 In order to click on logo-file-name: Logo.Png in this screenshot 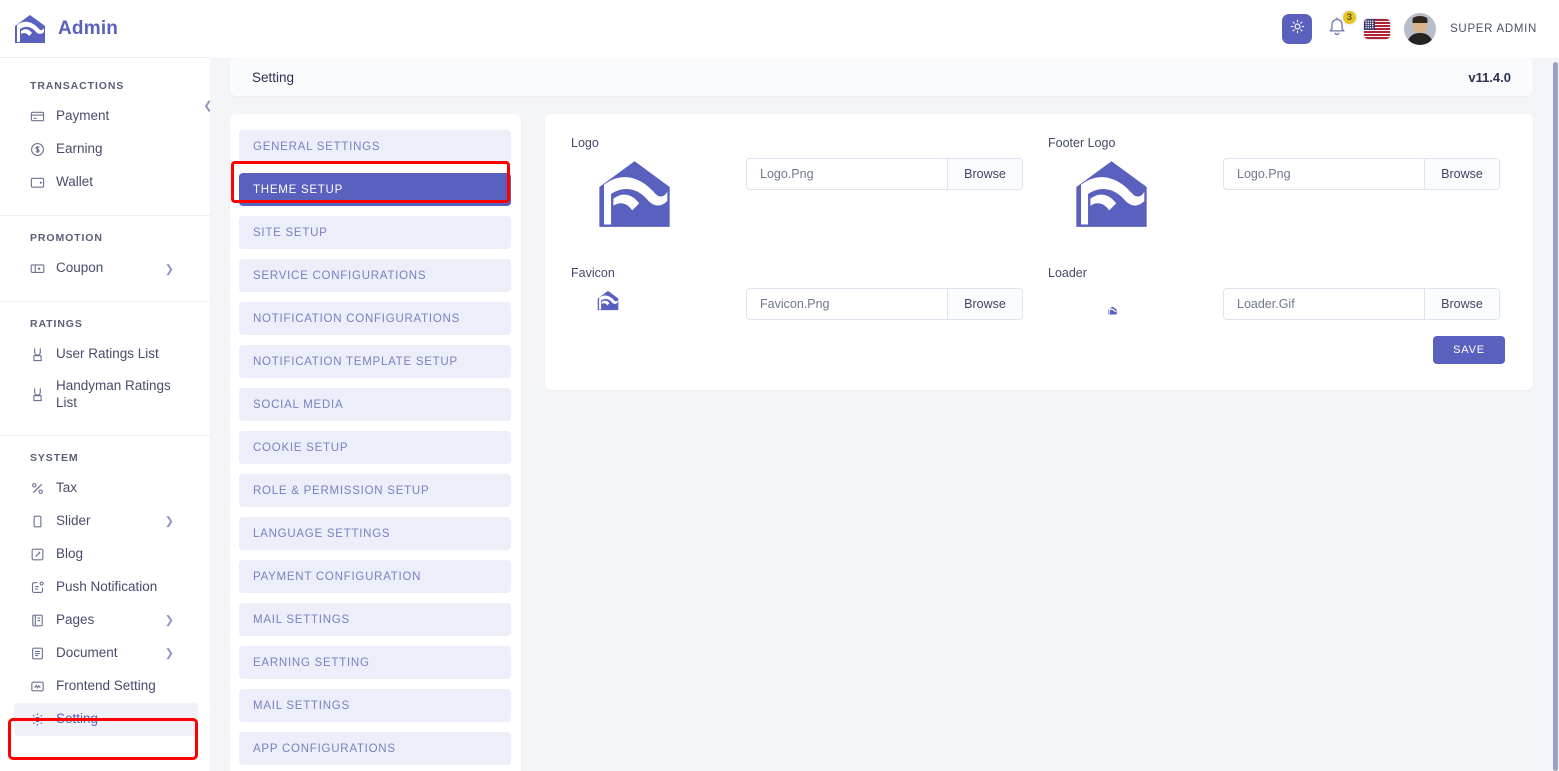, I will do `click(787, 174)`.